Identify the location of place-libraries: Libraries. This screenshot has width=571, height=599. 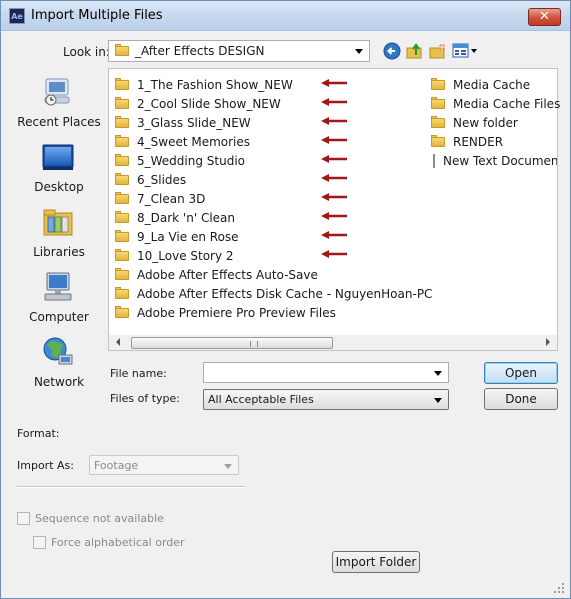
(59, 231).